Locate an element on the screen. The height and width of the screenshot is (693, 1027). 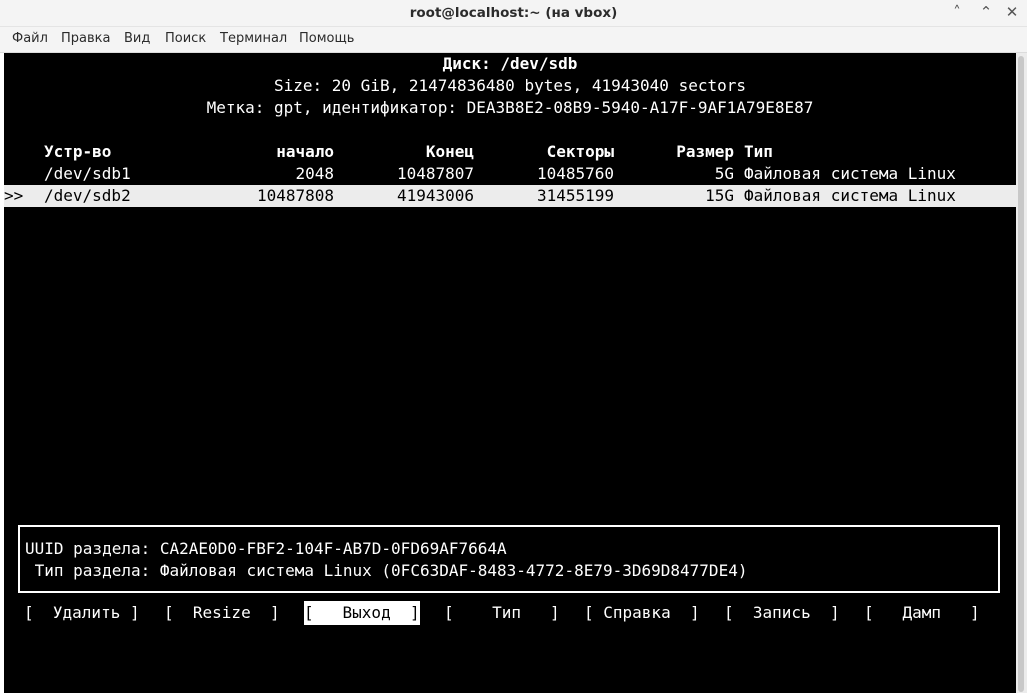
dump-button: [ Дамп ] is located at coordinates (922, 613).